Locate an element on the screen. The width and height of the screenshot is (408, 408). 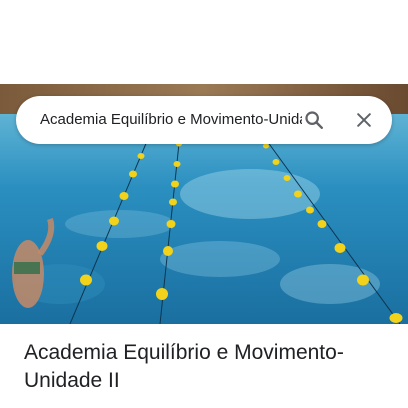
search-button is located at coordinates (314, 120).